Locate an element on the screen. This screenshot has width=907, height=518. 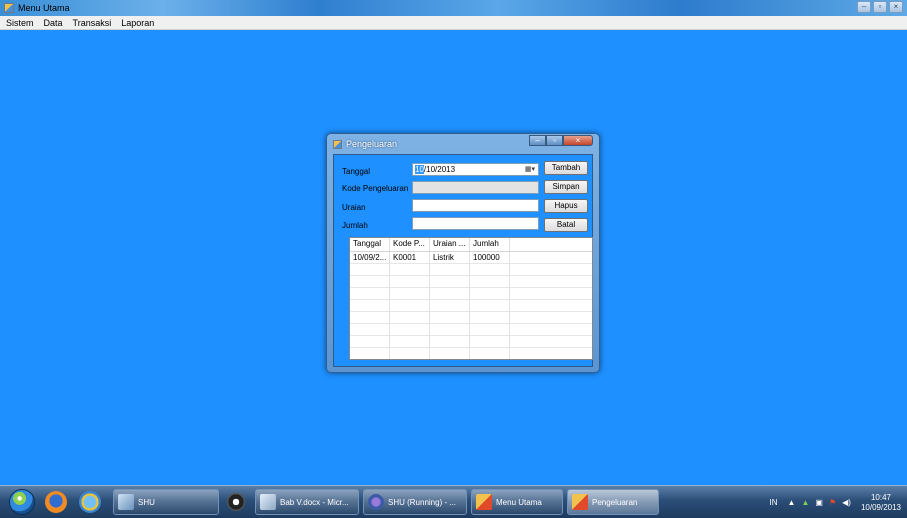
main-window-controls: – ▫ × is located at coordinates (880, 7).